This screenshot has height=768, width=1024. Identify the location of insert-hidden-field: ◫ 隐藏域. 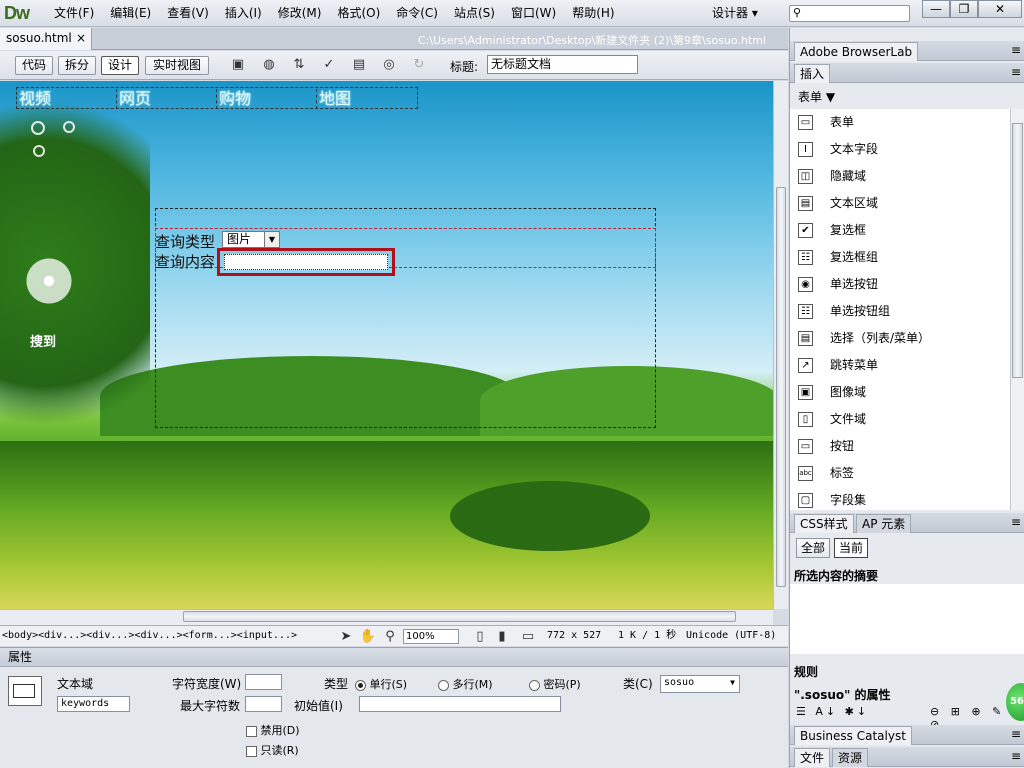
(900, 176).